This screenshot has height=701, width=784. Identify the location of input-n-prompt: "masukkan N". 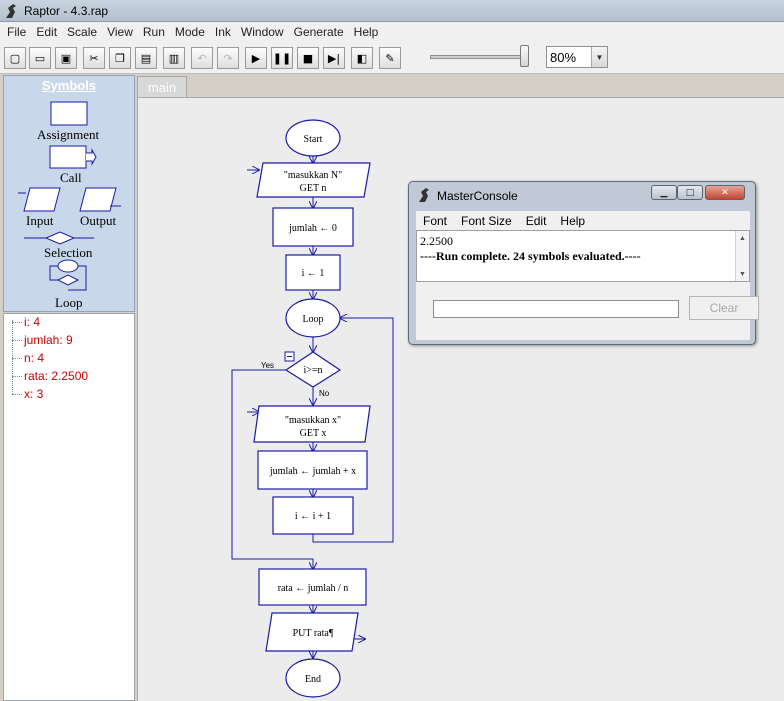
(313, 175).